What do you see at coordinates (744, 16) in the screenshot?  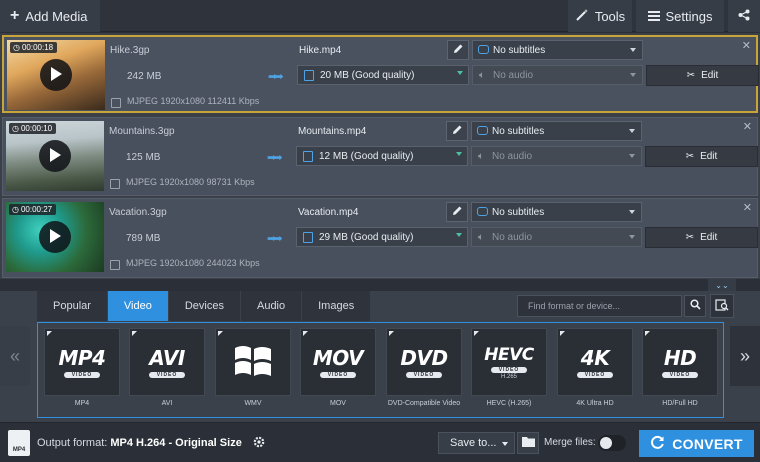 I see `share-button` at bounding box center [744, 16].